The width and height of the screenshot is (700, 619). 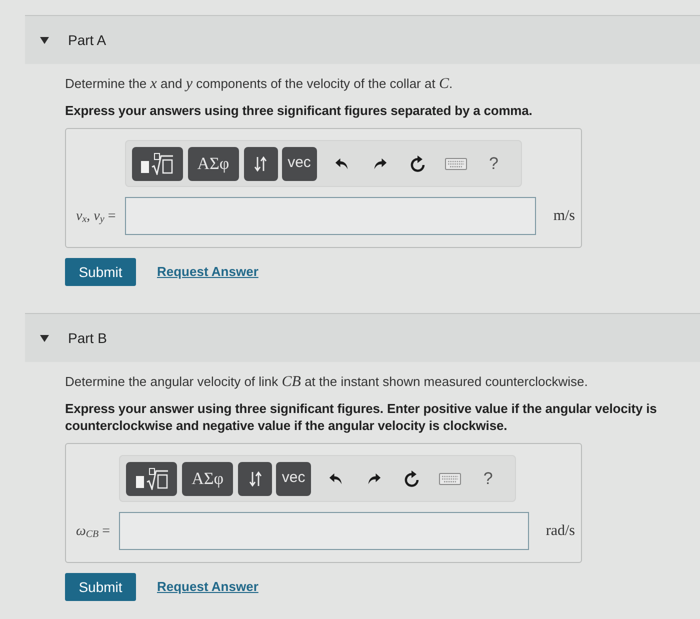 I want to click on question-text: Determine the x and y components of the velocity of the collar at C., so click(x=259, y=84).